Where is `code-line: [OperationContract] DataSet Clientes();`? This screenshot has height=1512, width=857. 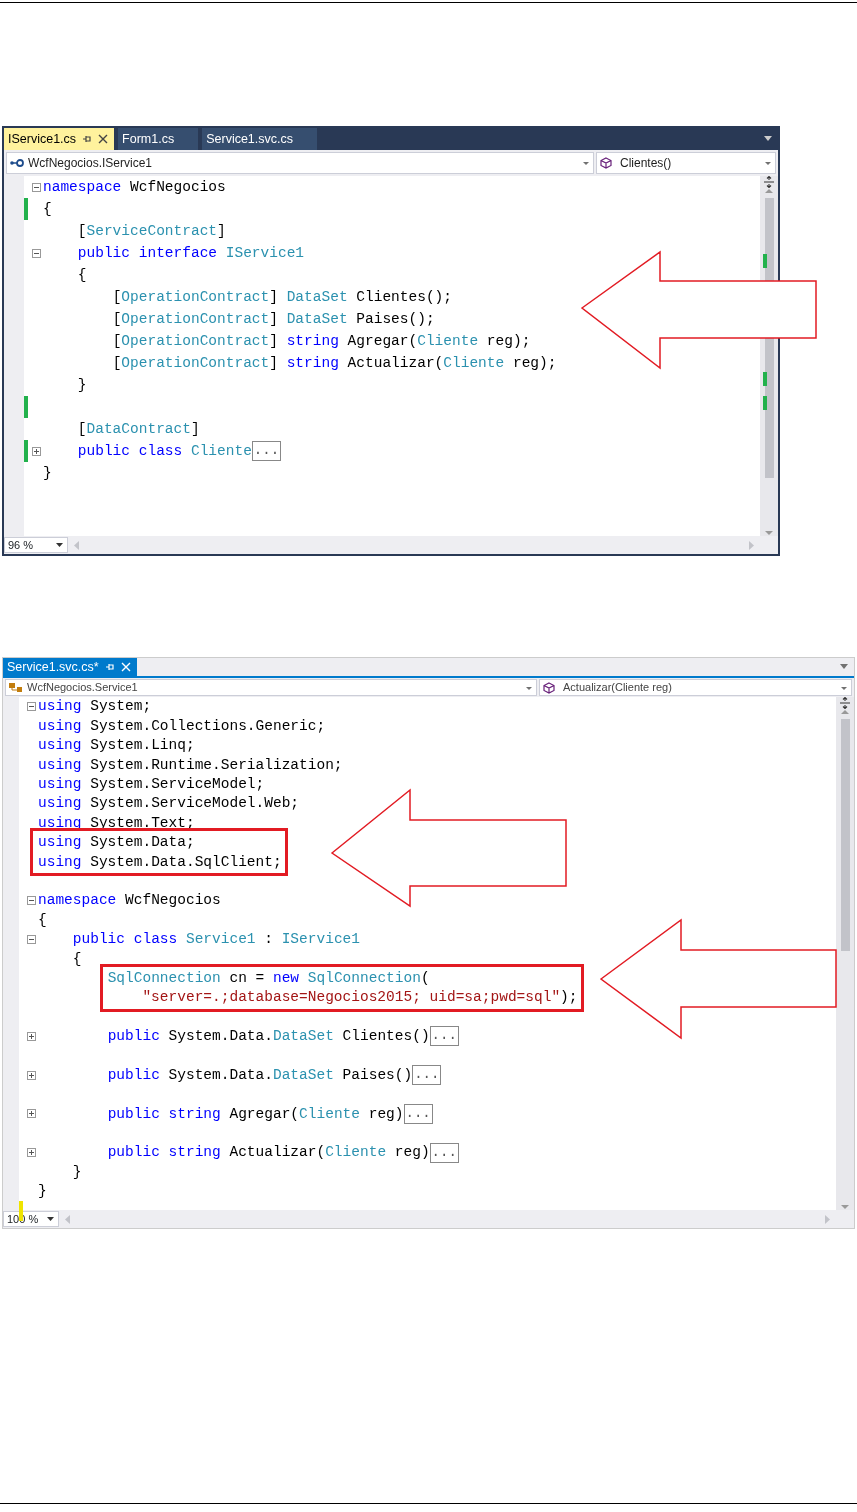
code-line: [OperationContract] DataSet Clientes(); is located at coordinates (282, 297).